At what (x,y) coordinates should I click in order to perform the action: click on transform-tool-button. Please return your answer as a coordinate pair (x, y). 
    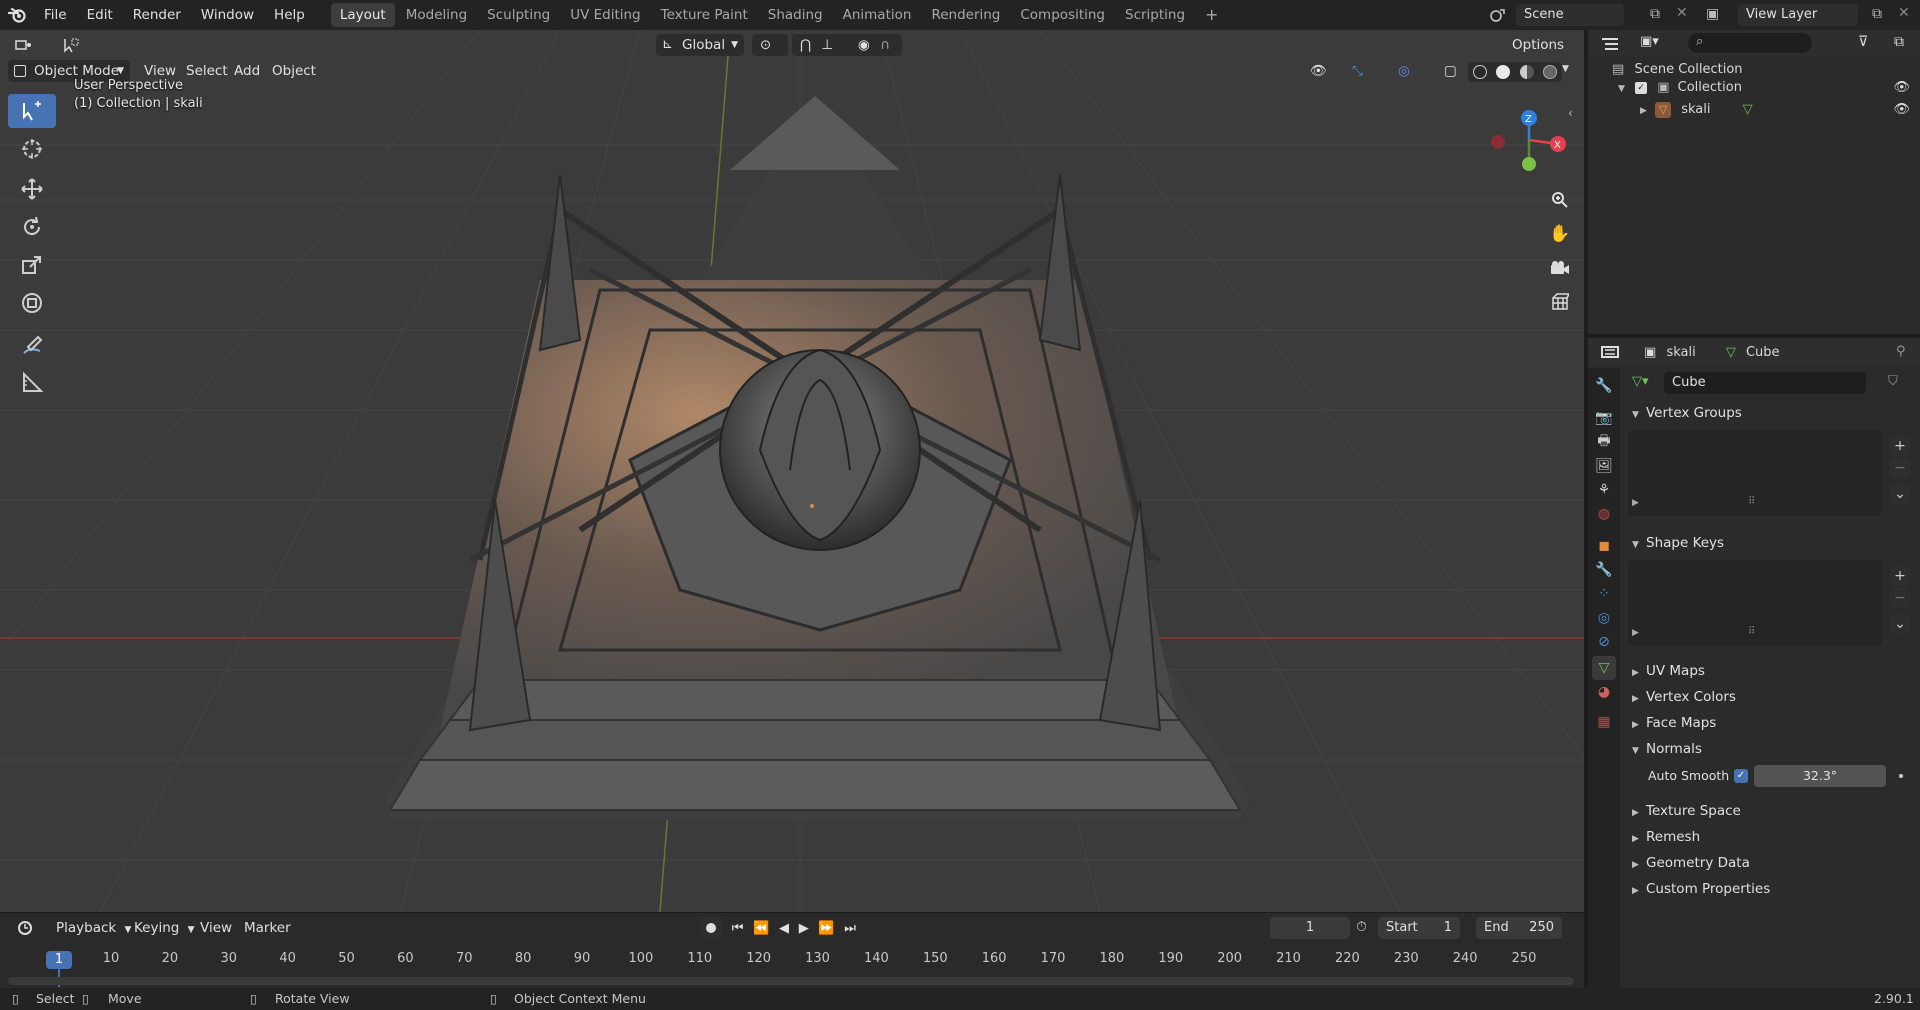
    Looking at the image, I should click on (32, 303).